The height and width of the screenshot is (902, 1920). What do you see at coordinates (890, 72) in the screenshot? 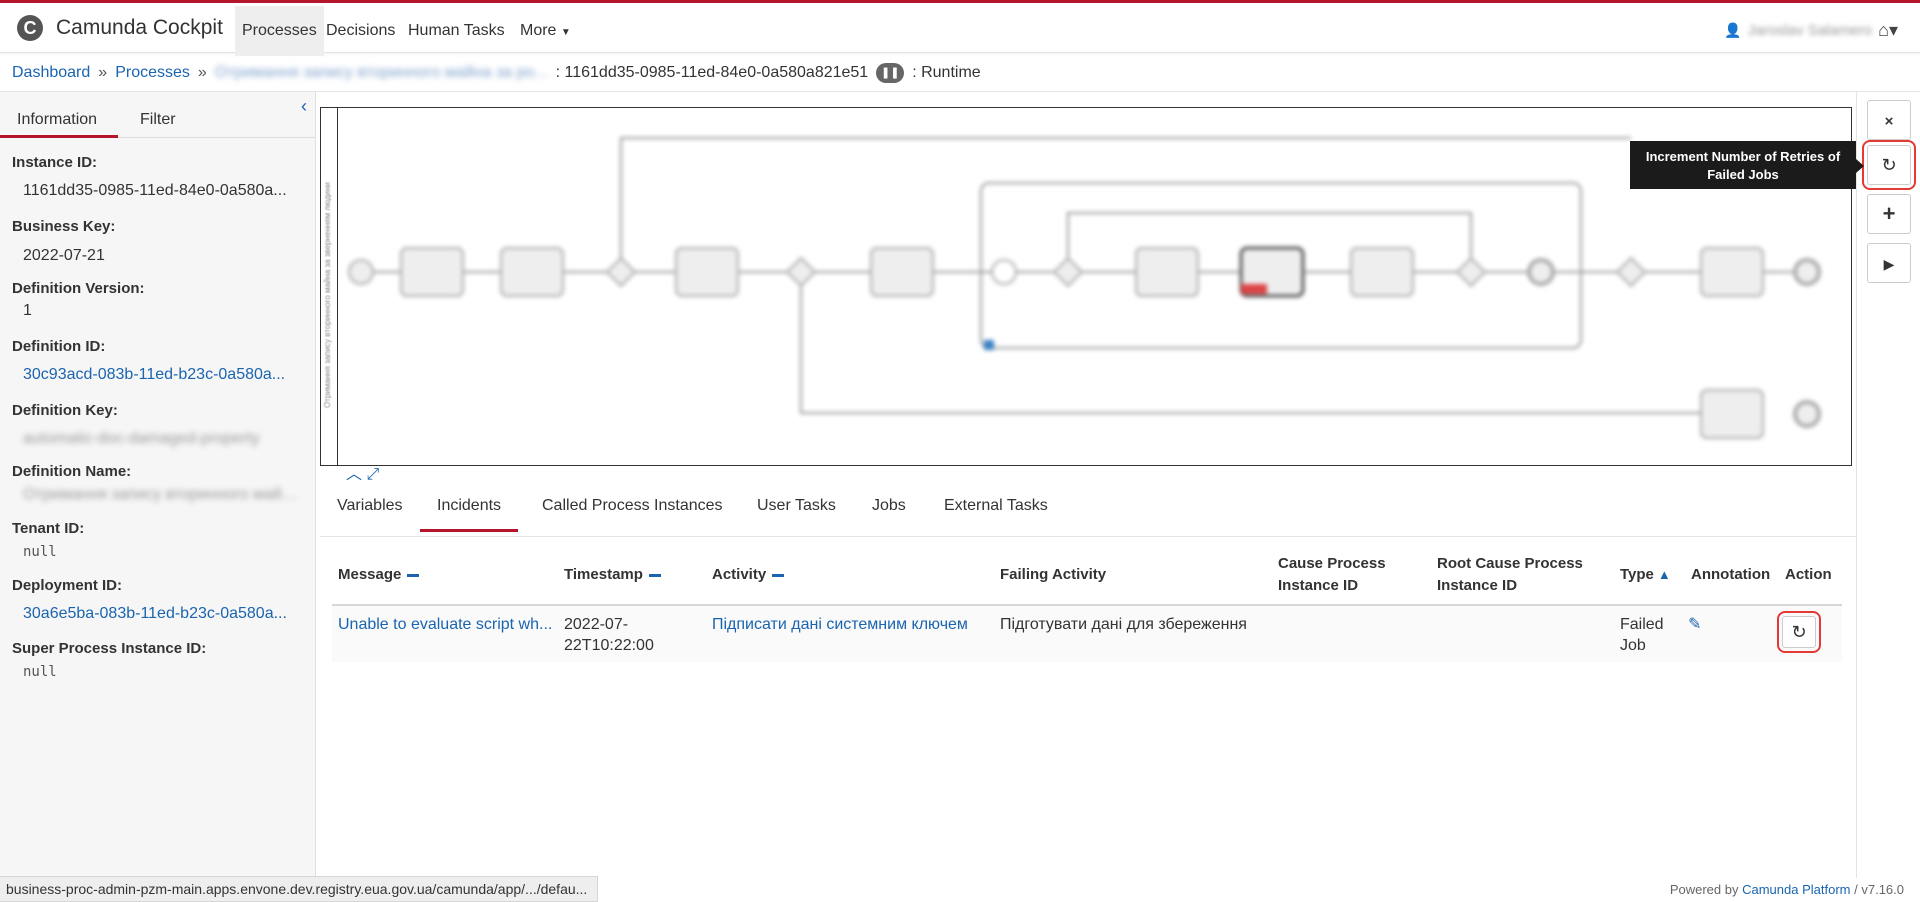
I see `suspended-pause-icon: ❚❚` at bounding box center [890, 72].